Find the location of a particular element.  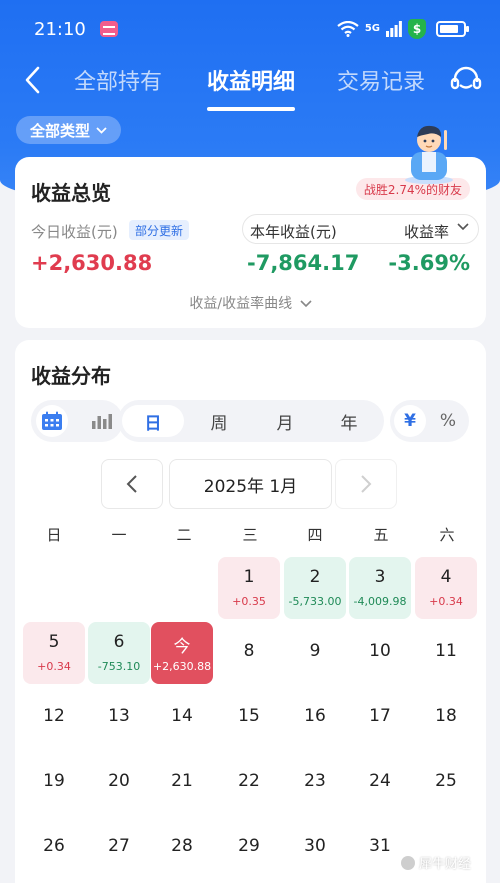

wifi-icon is located at coordinates (348, 29).